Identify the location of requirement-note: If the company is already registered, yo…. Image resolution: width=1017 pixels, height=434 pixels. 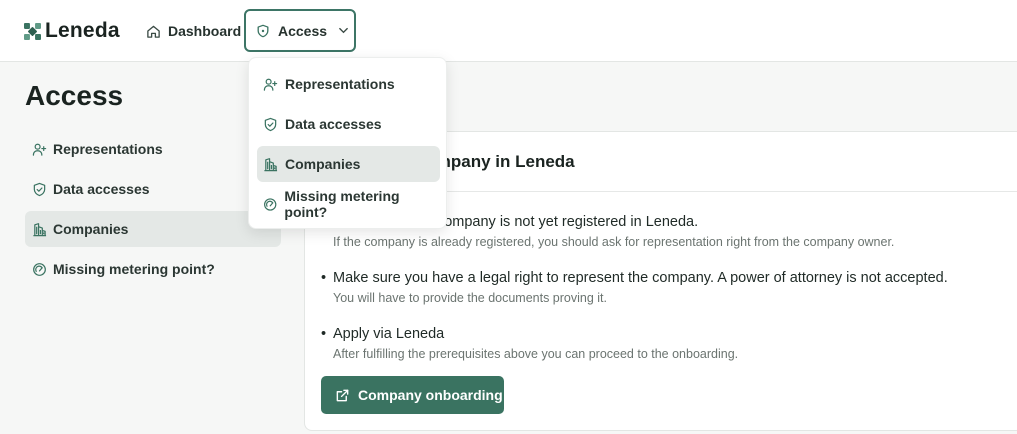
(614, 242).